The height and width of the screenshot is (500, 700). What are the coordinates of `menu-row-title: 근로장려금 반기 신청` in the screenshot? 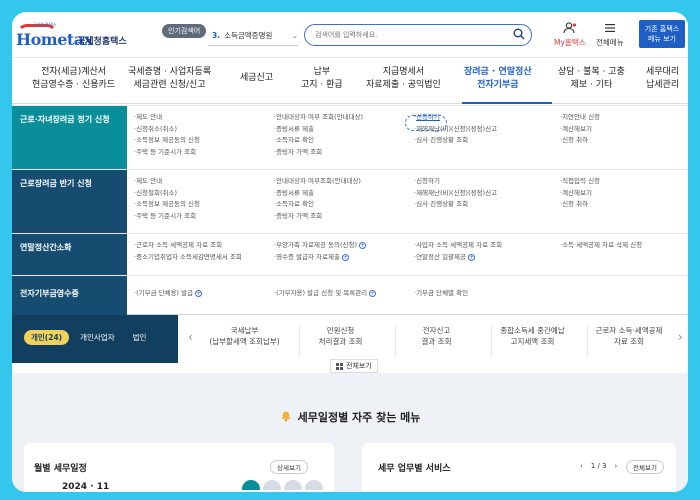 It's located at (69, 201).